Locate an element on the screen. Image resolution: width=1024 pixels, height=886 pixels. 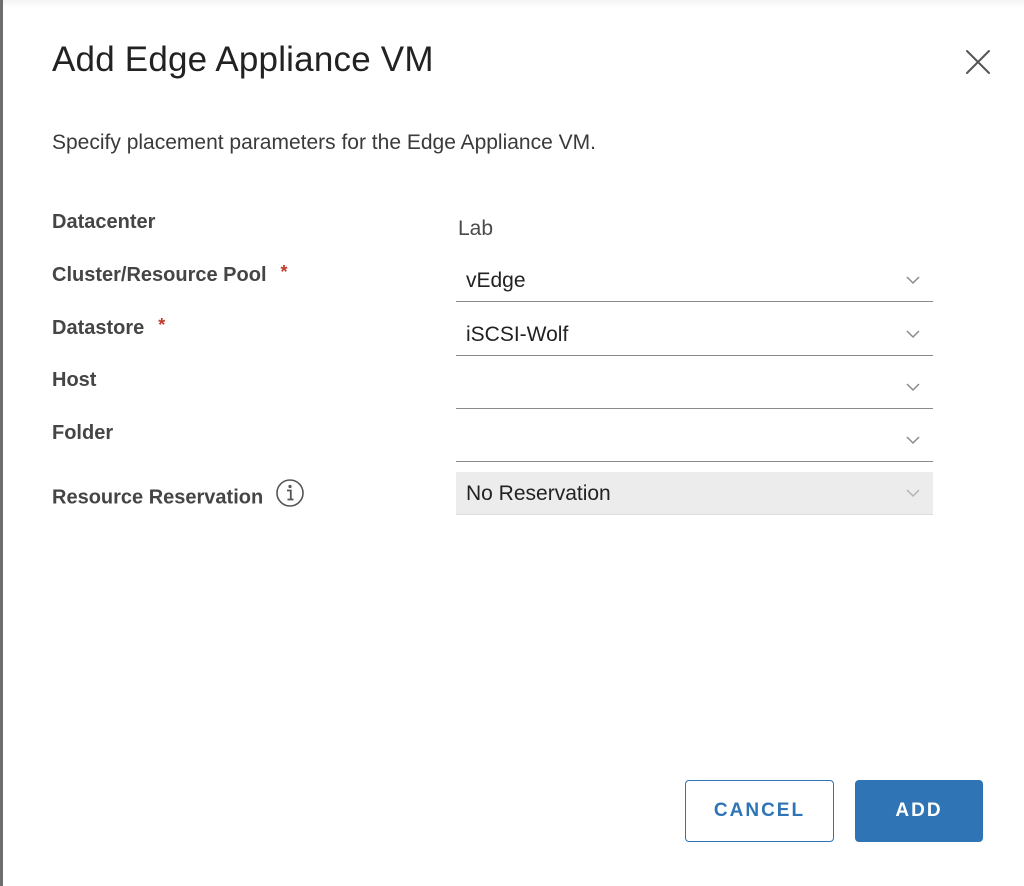
close-button is located at coordinates (978, 62).